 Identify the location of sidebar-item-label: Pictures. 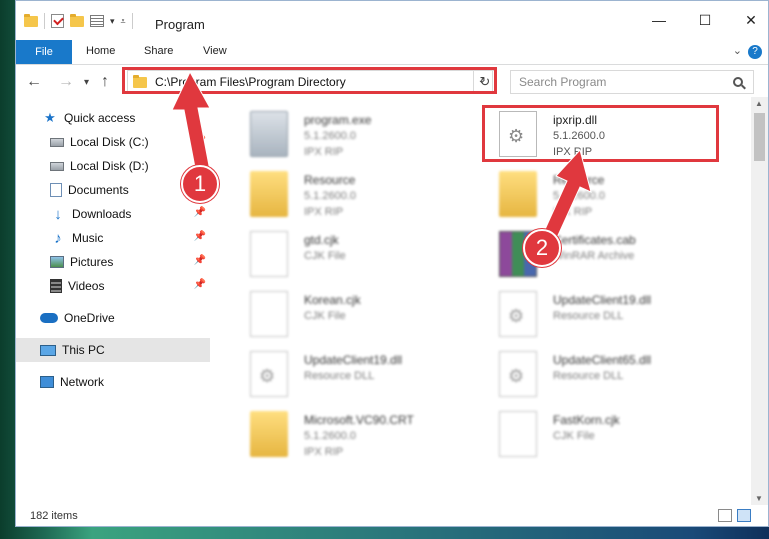
(92, 262).